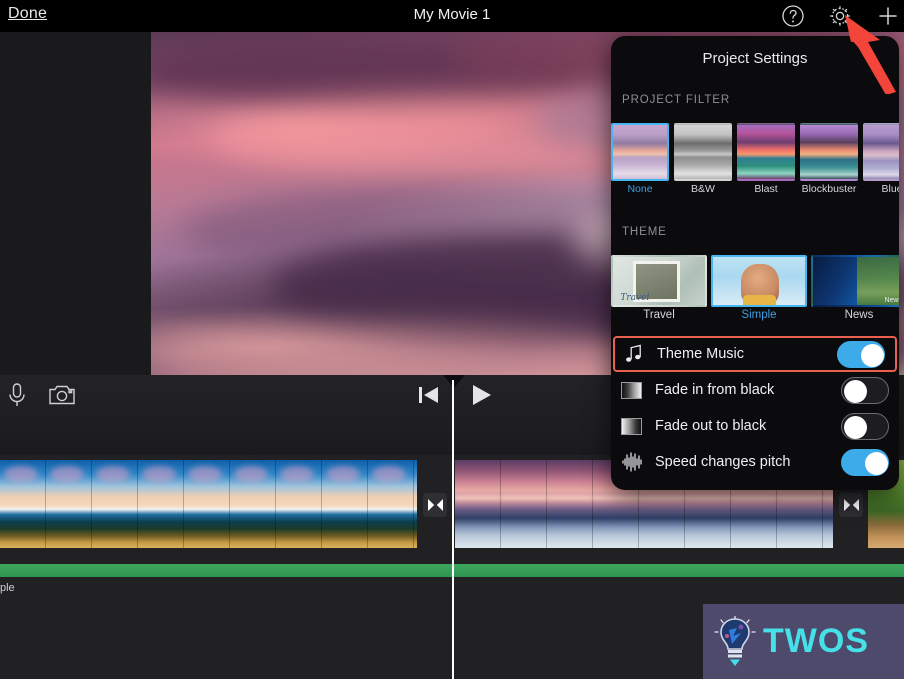 Image resolution: width=904 pixels, height=679 pixels. I want to click on filter-label: Blast, so click(766, 189).